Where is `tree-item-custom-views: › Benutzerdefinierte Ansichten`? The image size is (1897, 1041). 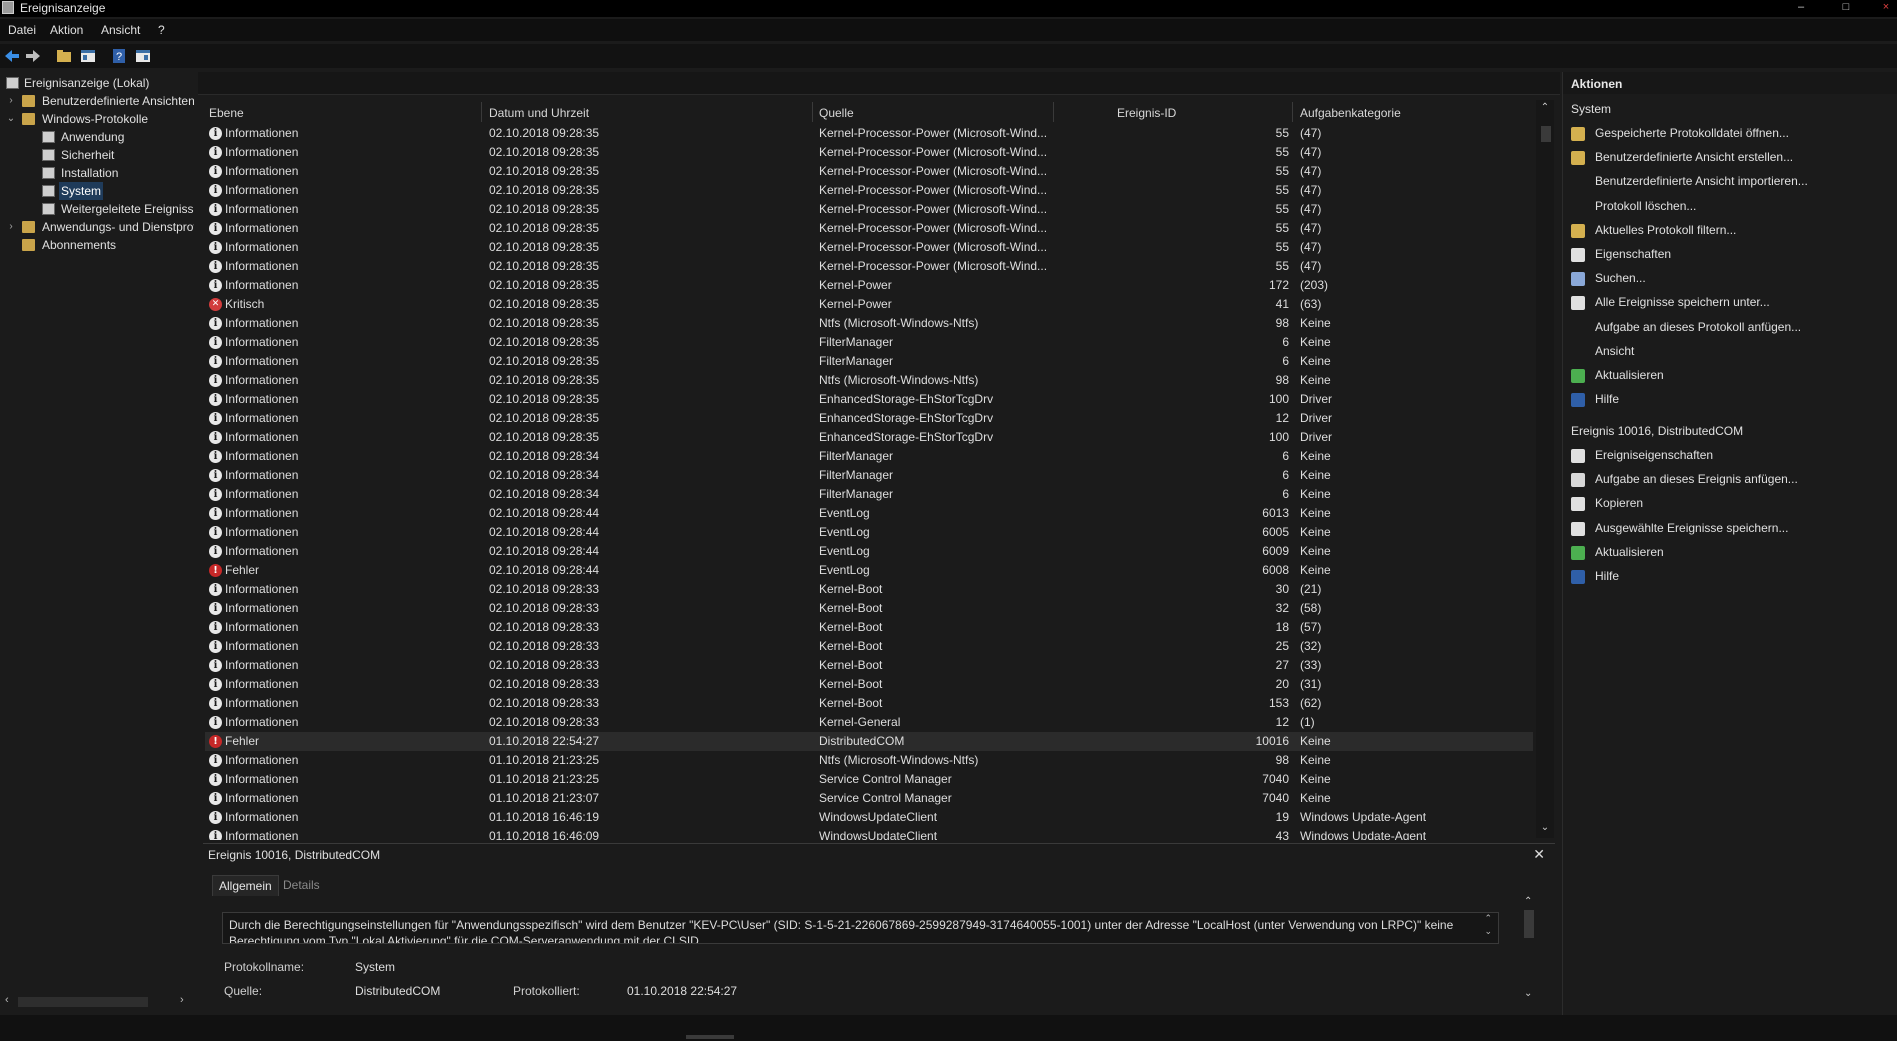
tree-item-custom-views: › Benutzerdefinierte Ansichten is located at coordinates (99, 101).